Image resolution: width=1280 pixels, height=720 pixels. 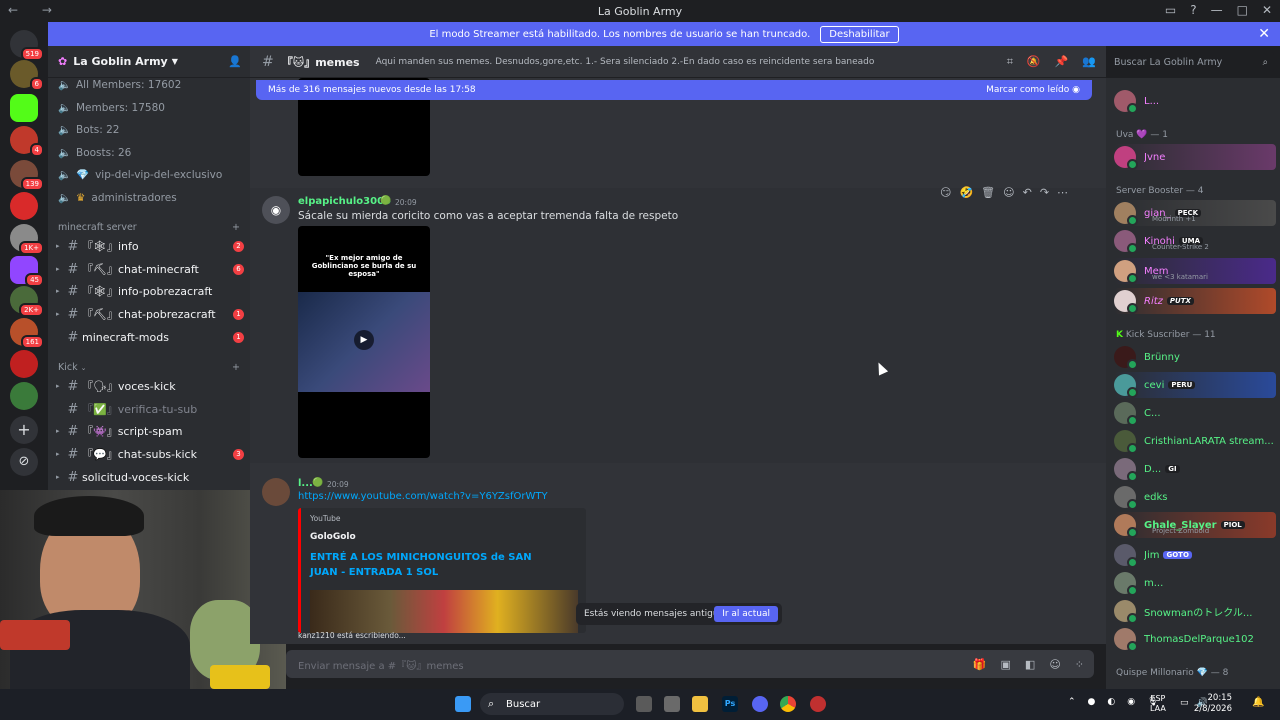 What do you see at coordinates (1111, 702) in the screenshot?
I see `tray-app-icon: ◐` at bounding box center [1111, 702].